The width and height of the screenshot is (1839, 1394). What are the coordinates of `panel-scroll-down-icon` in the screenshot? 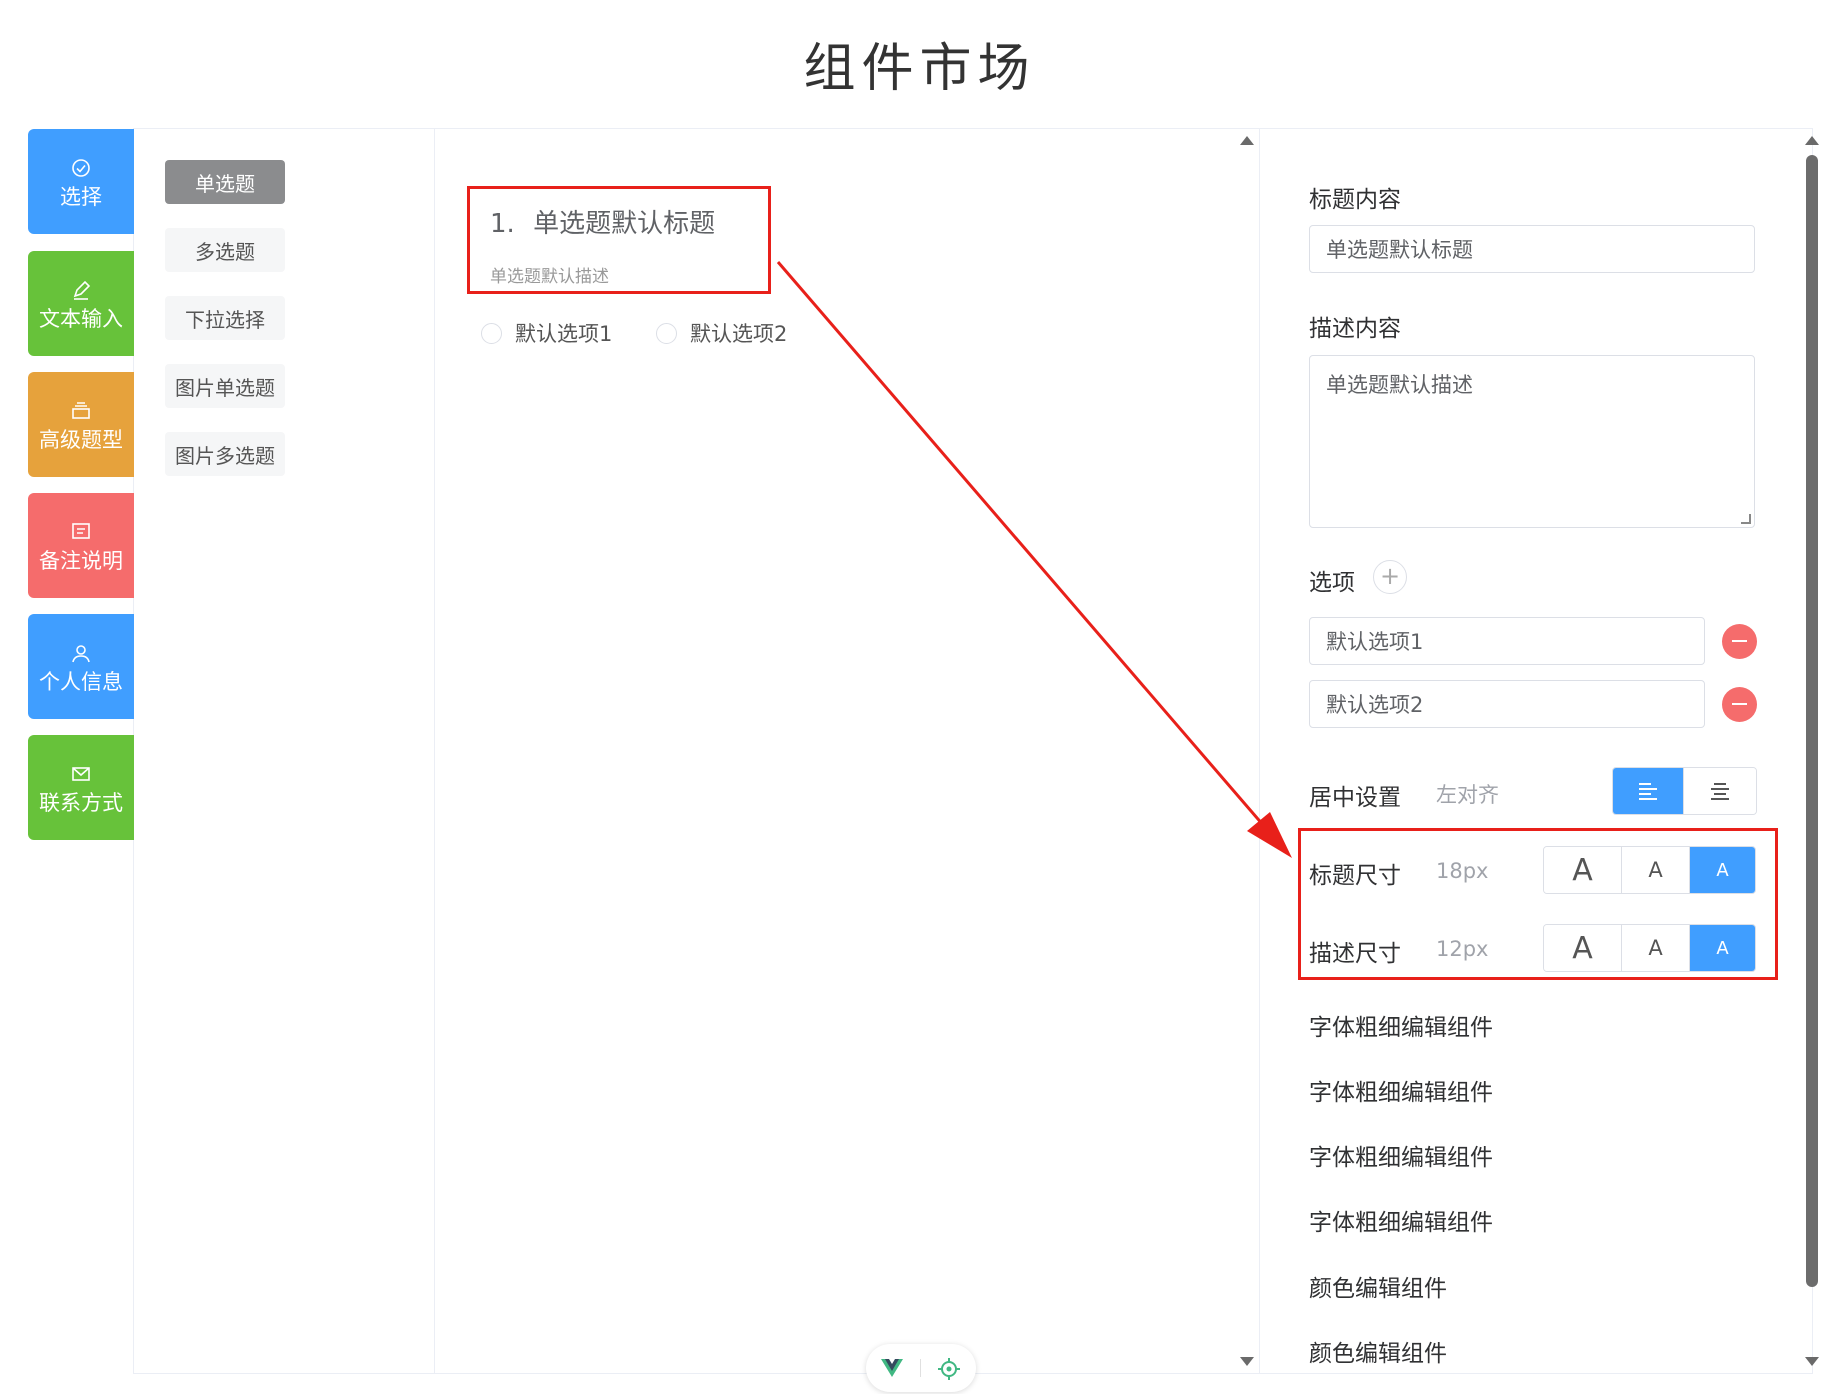 It's located at (1812, 1361).